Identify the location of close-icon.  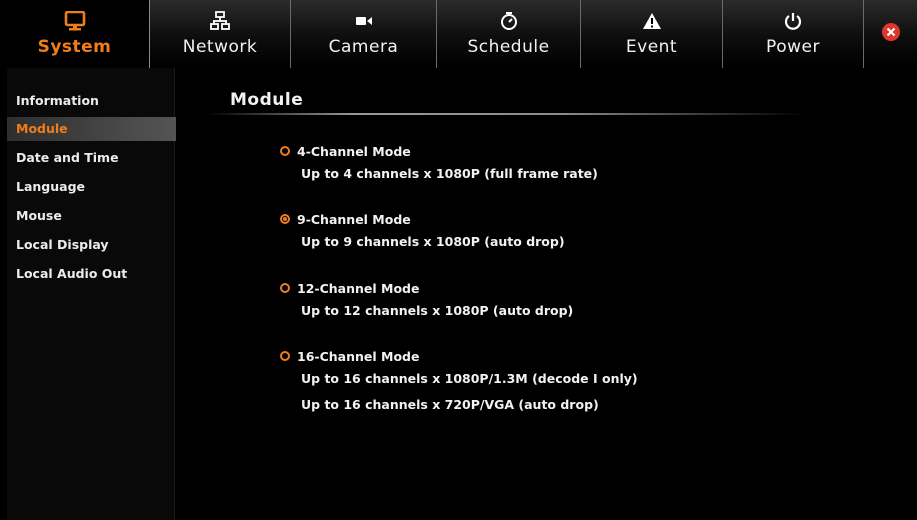
(891, 34).